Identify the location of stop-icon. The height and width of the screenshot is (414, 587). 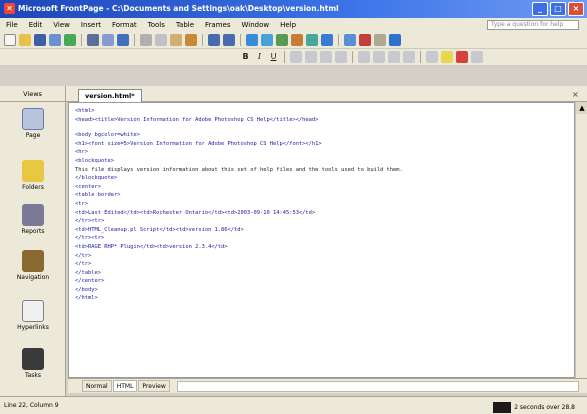
(365, 40).